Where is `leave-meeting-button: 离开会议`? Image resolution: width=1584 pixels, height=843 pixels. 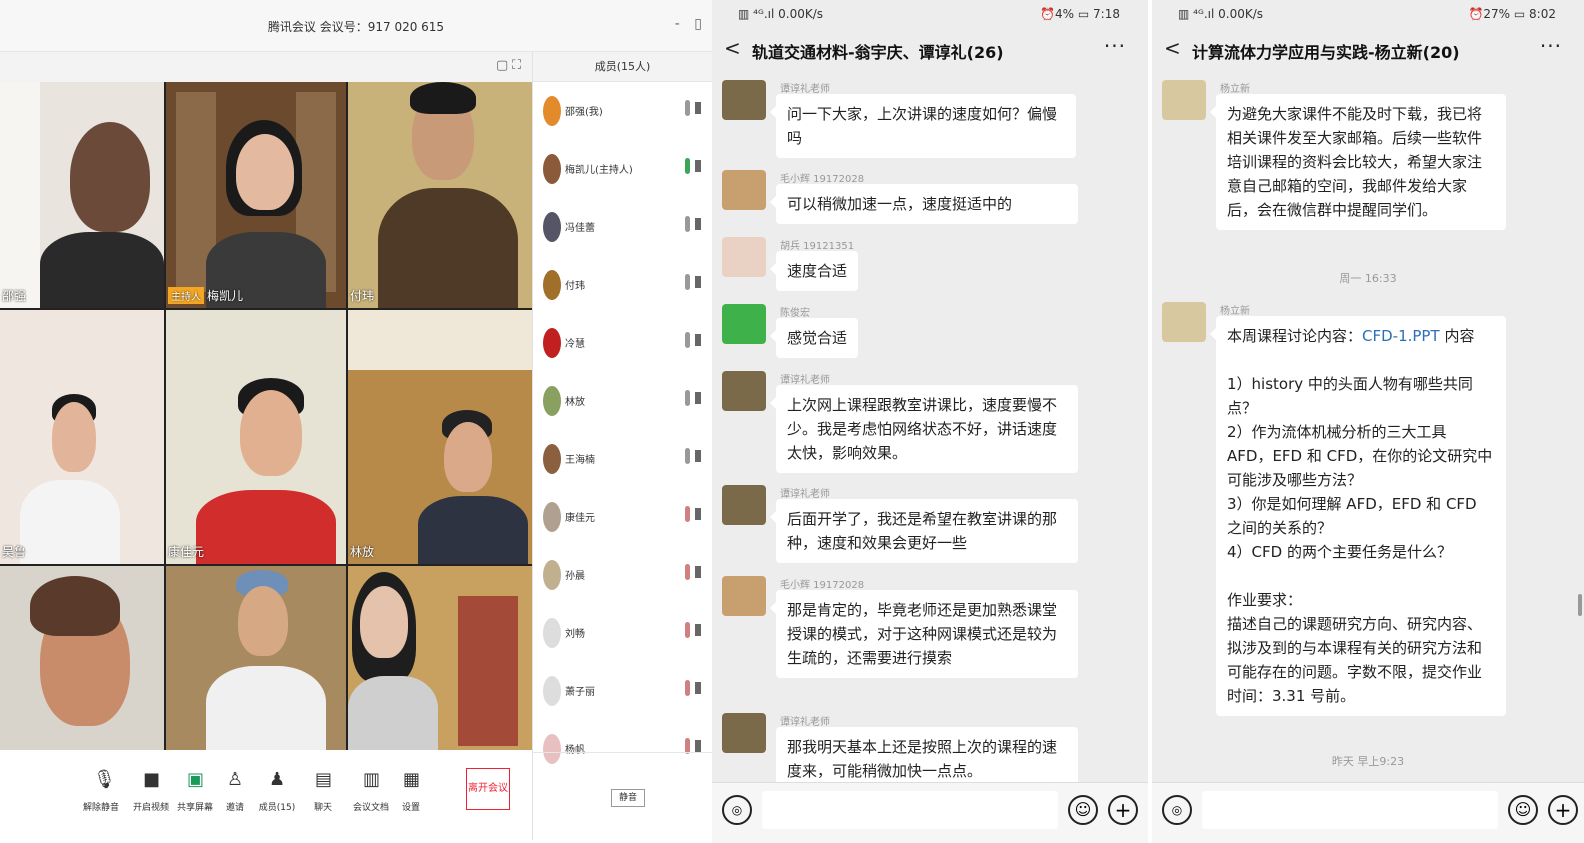
leave-meeting-button: 离开会议 is located at coordinates (488, 789).